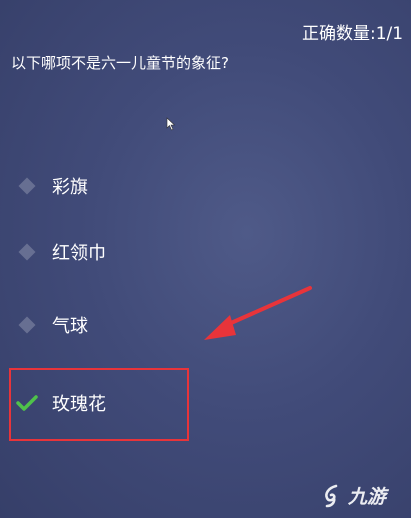  What do you see at coordinates (171, 124) in the screenshot?
I see `mouse-cursor-icon` at bounding box center [171, 124].